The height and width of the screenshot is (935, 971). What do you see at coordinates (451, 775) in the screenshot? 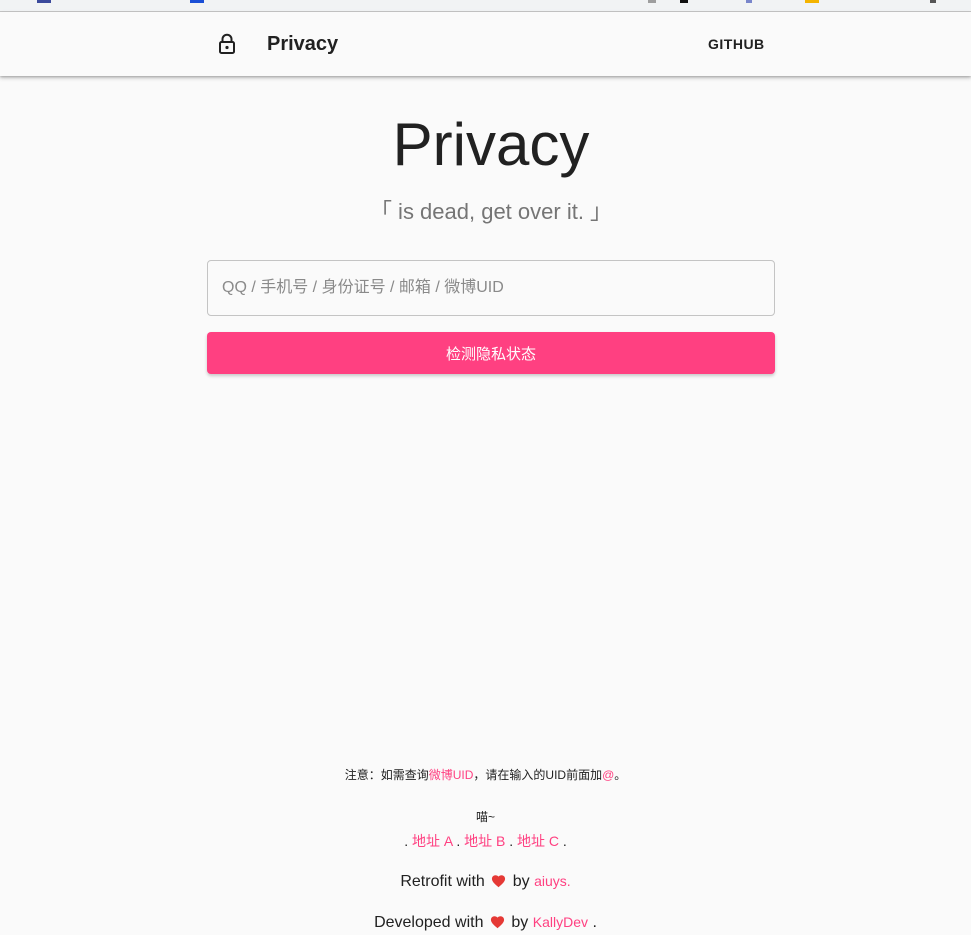
I see `weibo-uid-link: 微博UID` at bounding box center [451, 775].